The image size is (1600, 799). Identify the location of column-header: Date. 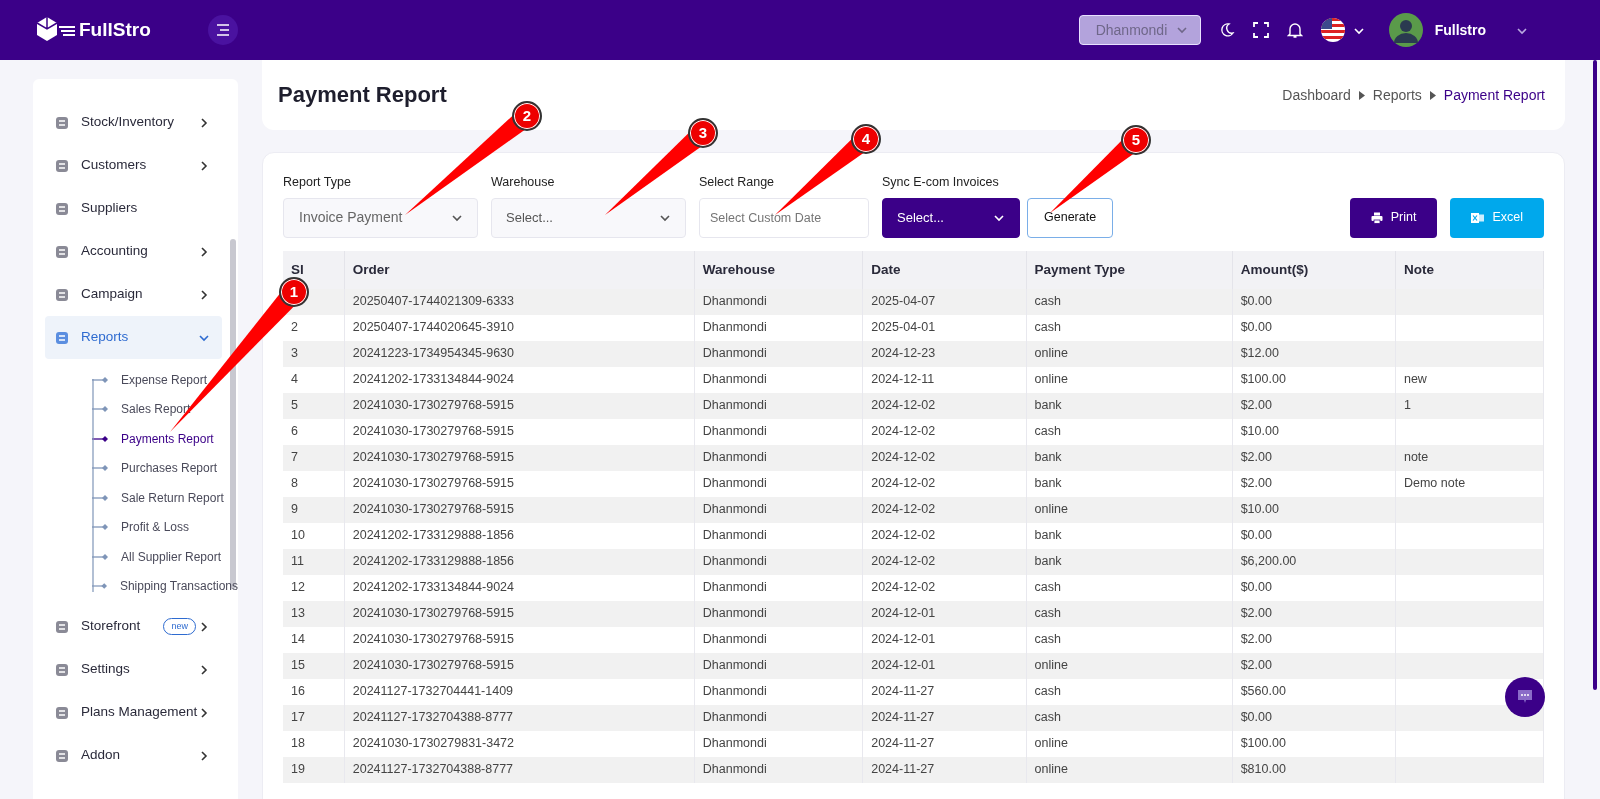
(944, 269).